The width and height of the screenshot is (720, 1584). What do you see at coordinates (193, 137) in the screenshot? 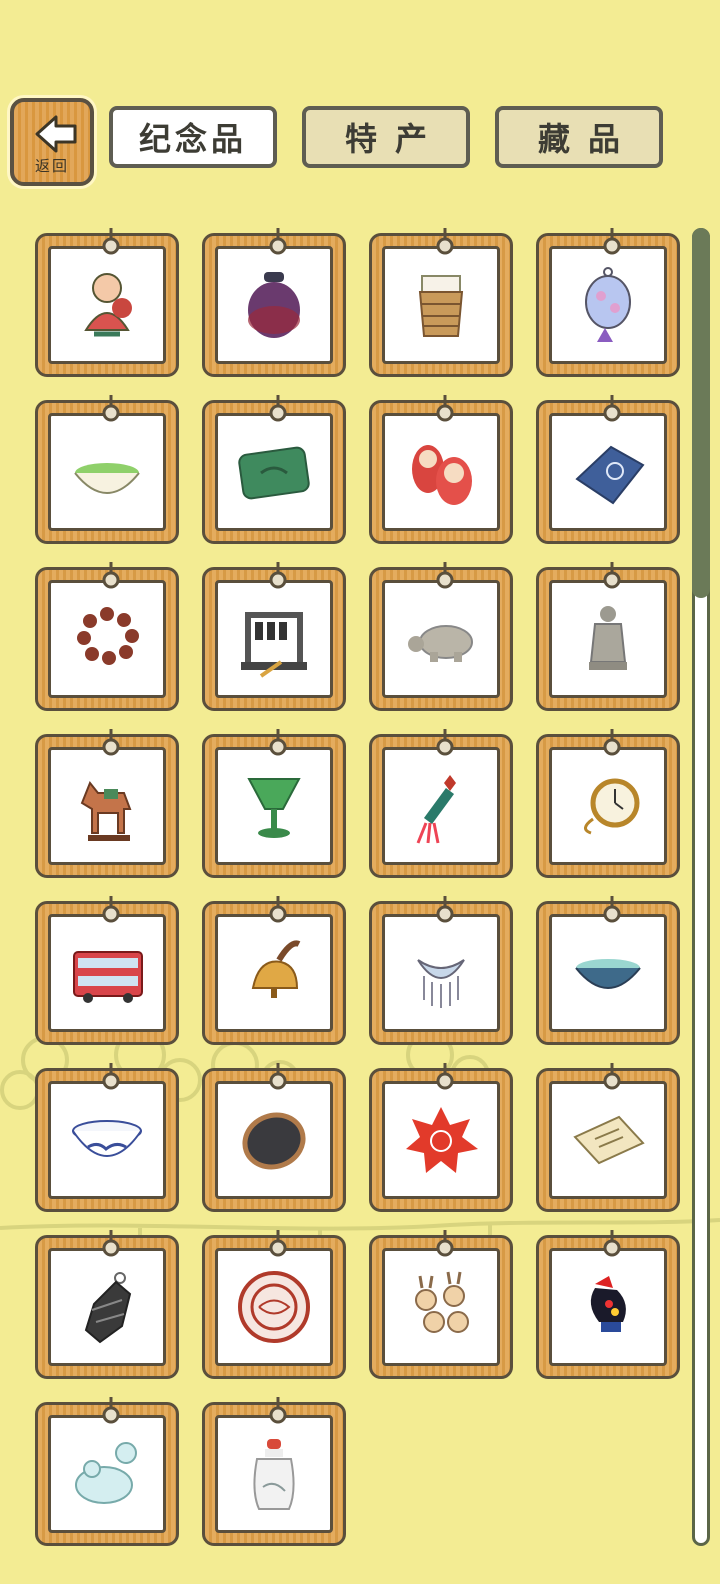
I see `tab-souvenirs: 纪念品` at bounding box center [193, 137].